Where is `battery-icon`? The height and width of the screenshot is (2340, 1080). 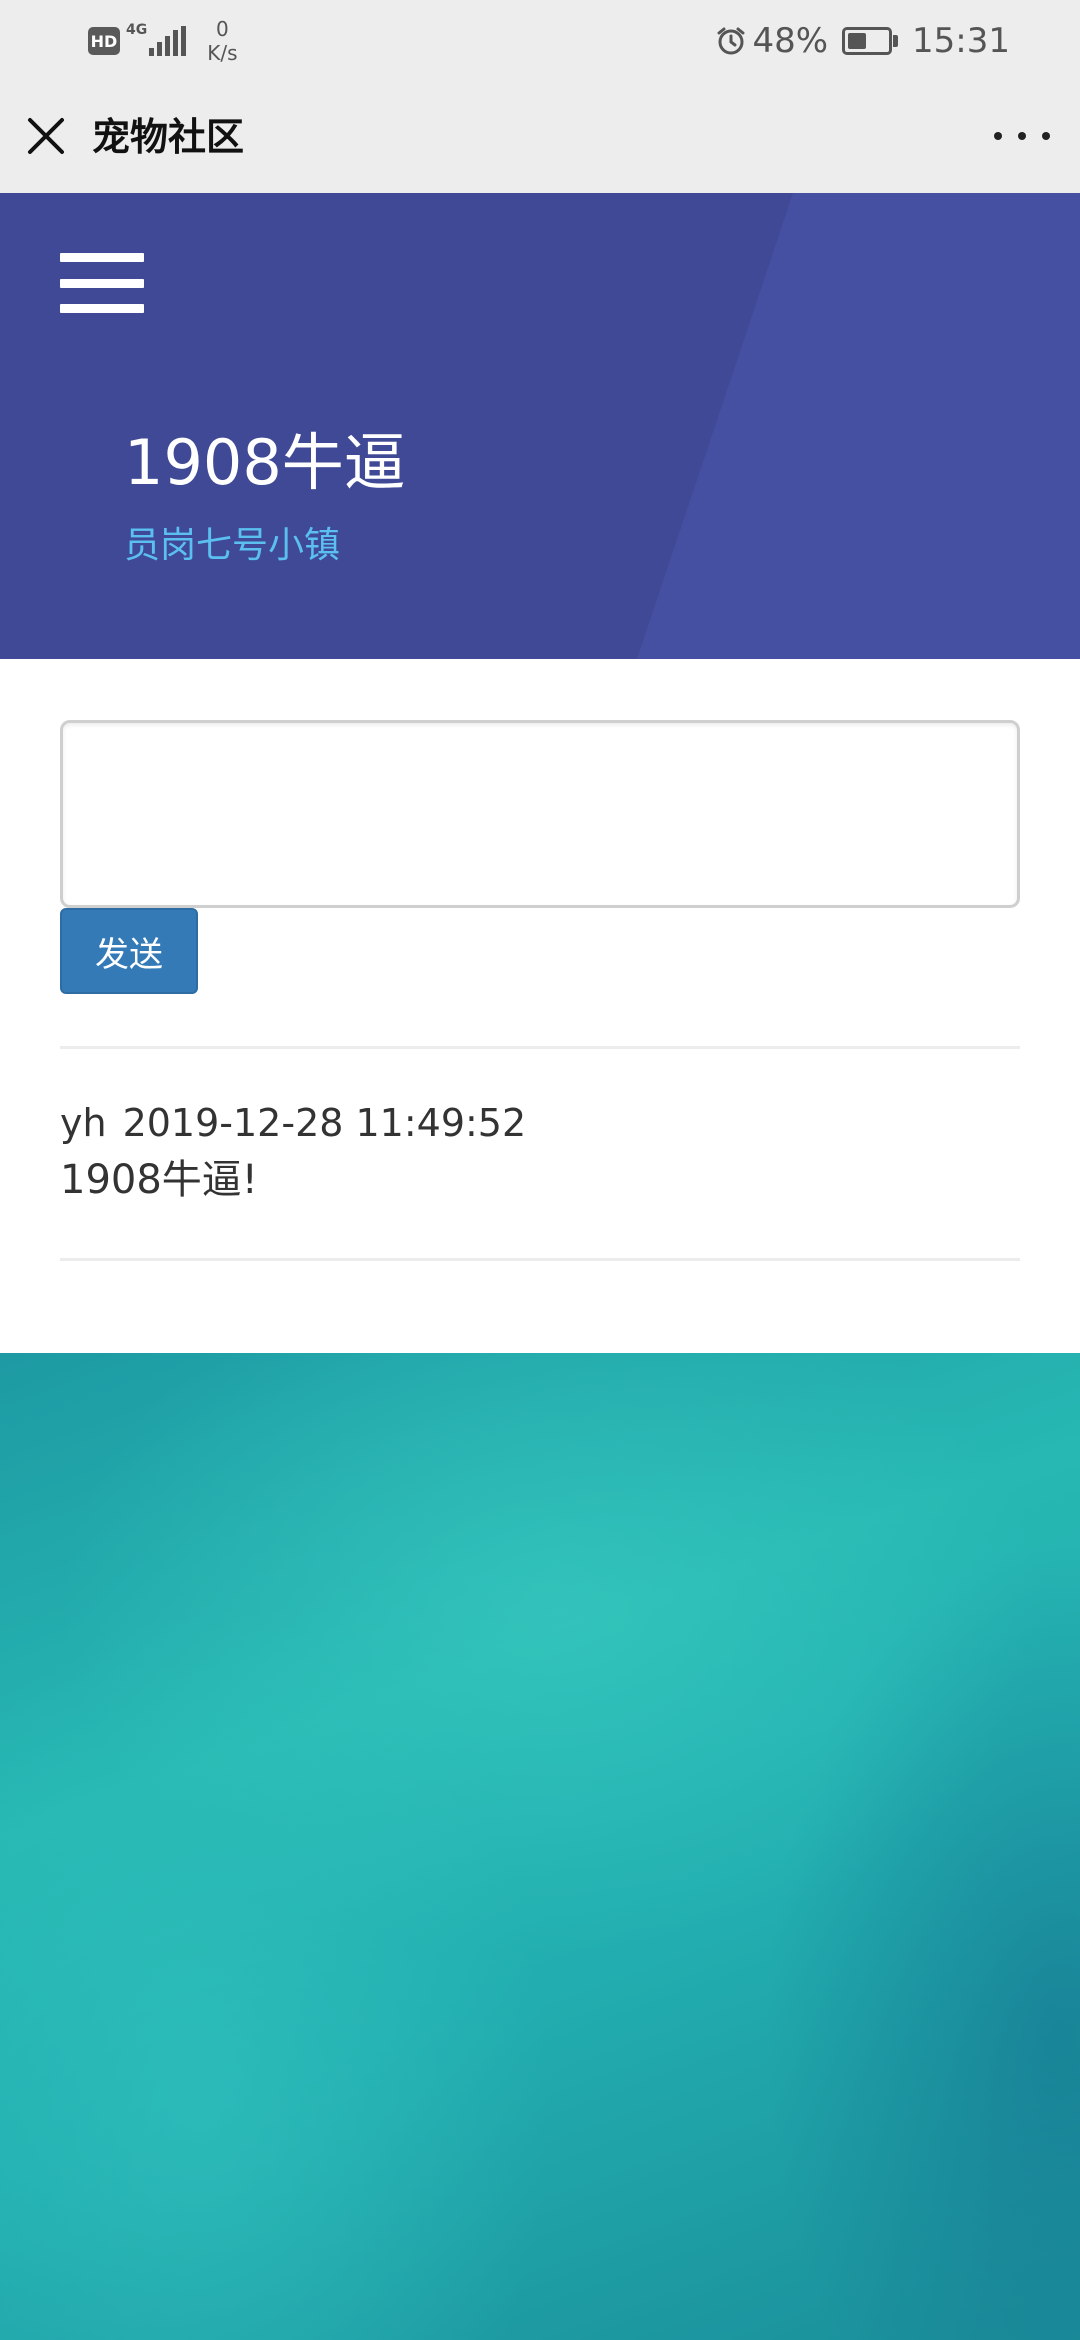
battery-icon is located at coordinates (870, 41).